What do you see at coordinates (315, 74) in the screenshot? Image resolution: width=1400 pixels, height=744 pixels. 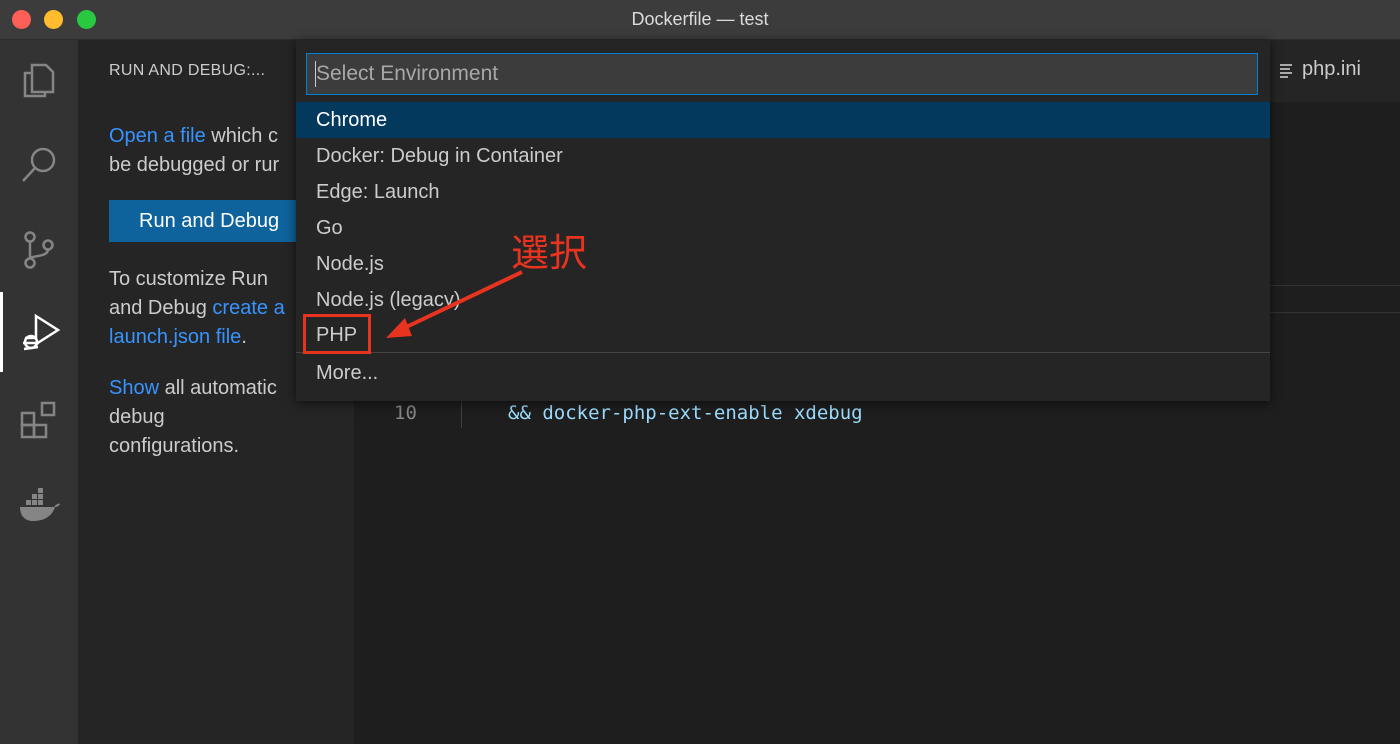 I see `text-cursor` at bounding box center [315, 74].